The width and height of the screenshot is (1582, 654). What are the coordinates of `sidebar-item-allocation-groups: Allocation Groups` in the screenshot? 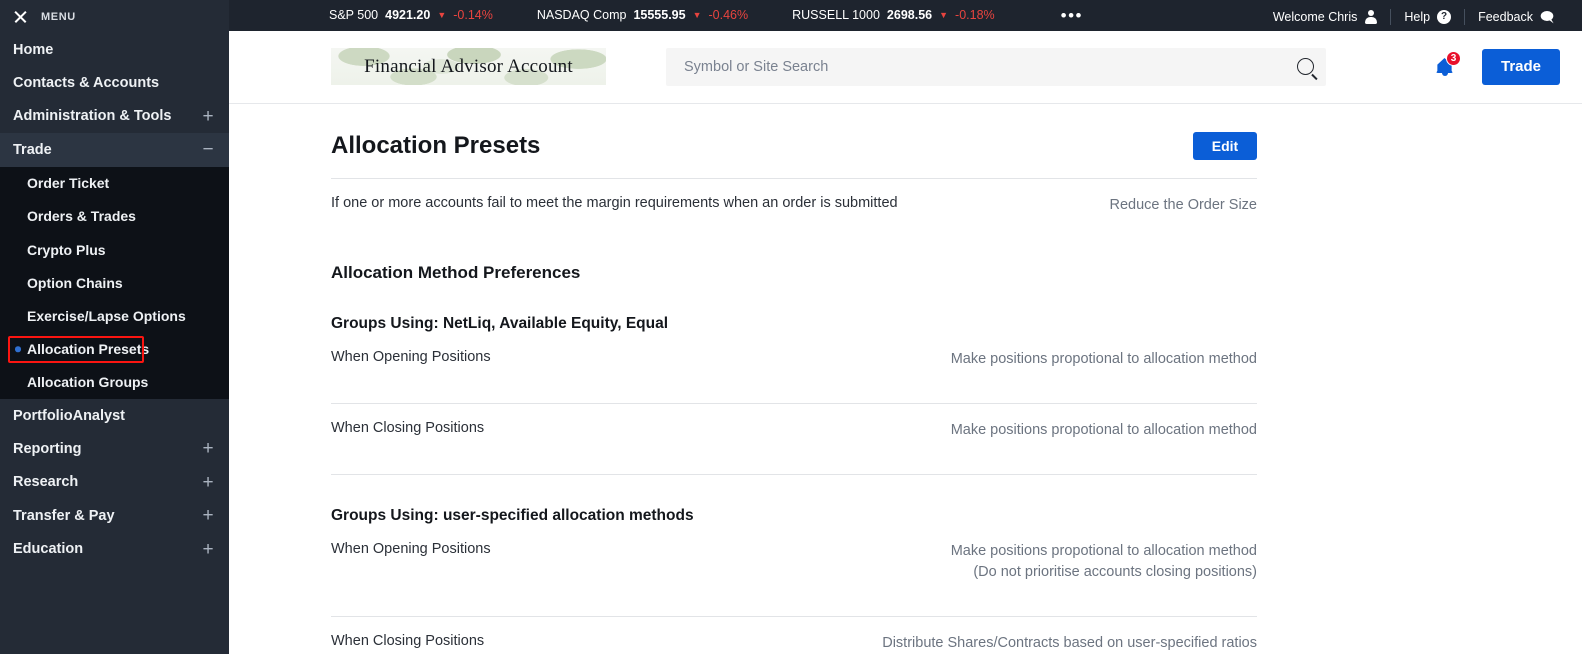 It's located at (114, 382).